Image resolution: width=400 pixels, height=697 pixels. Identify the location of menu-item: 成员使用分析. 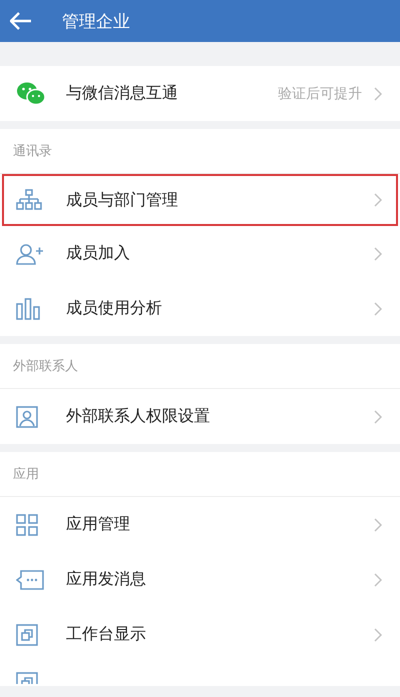
(200, 308).